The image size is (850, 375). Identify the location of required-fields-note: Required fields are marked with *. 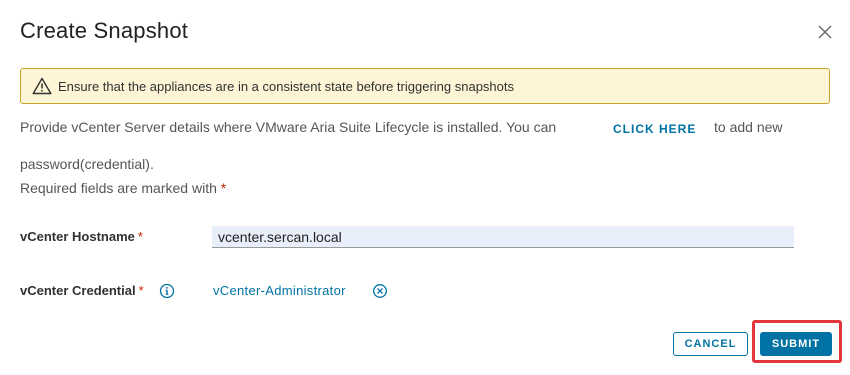
(123, 188).